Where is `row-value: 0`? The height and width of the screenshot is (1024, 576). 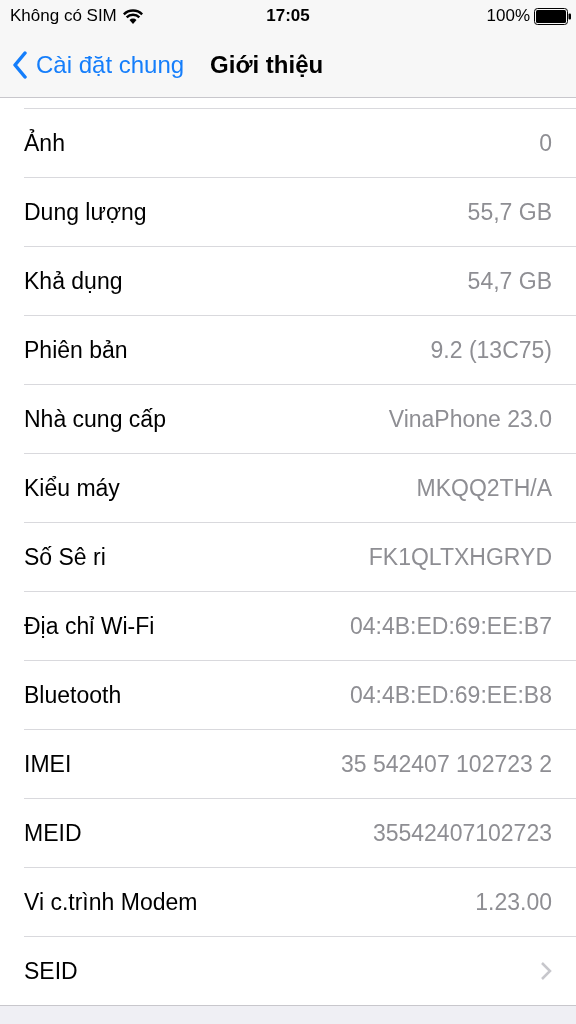 row-value: 0 is located at coordinates (545, 143).